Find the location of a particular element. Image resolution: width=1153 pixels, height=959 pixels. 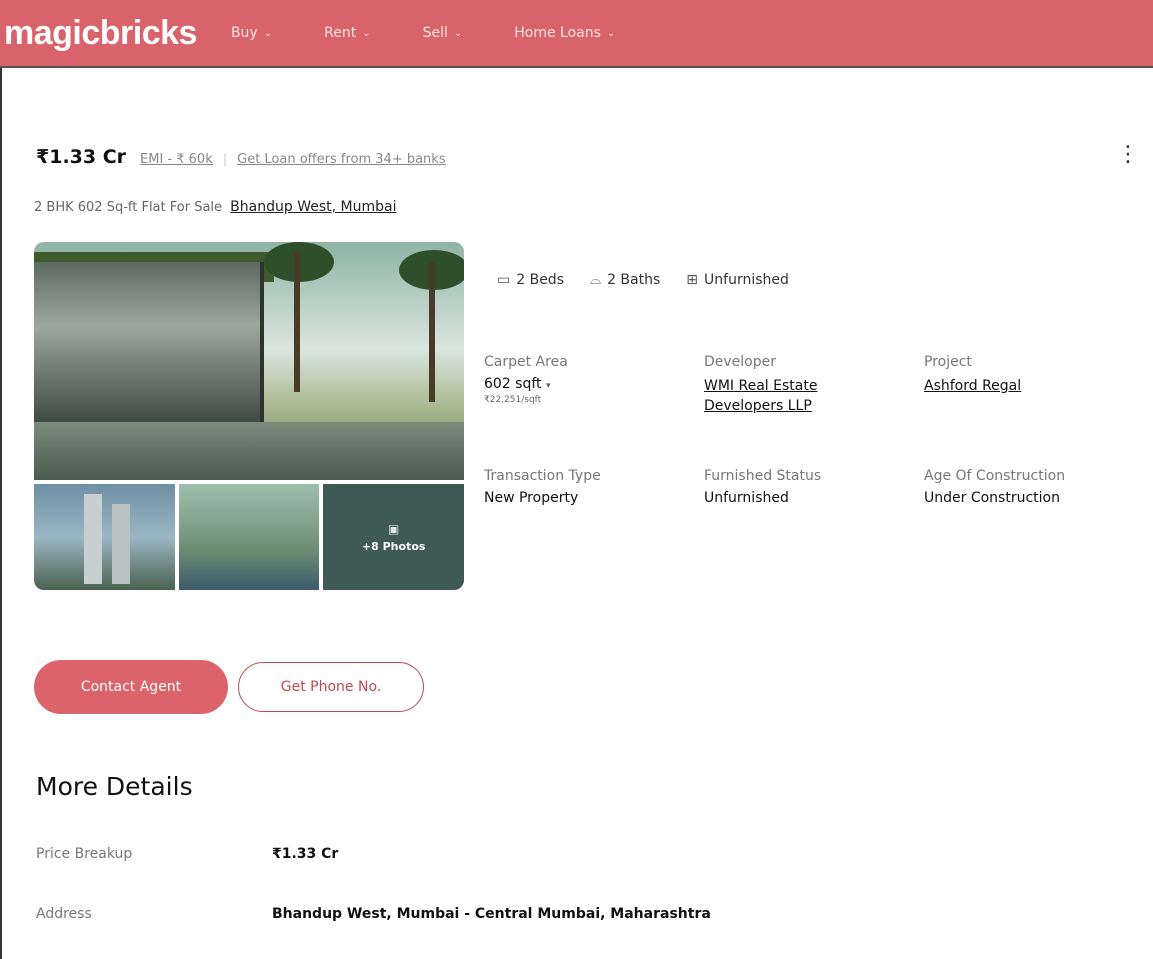

loan-offers-link: Get Loan offers from 34+ banks is located at coordinates (341, 159).